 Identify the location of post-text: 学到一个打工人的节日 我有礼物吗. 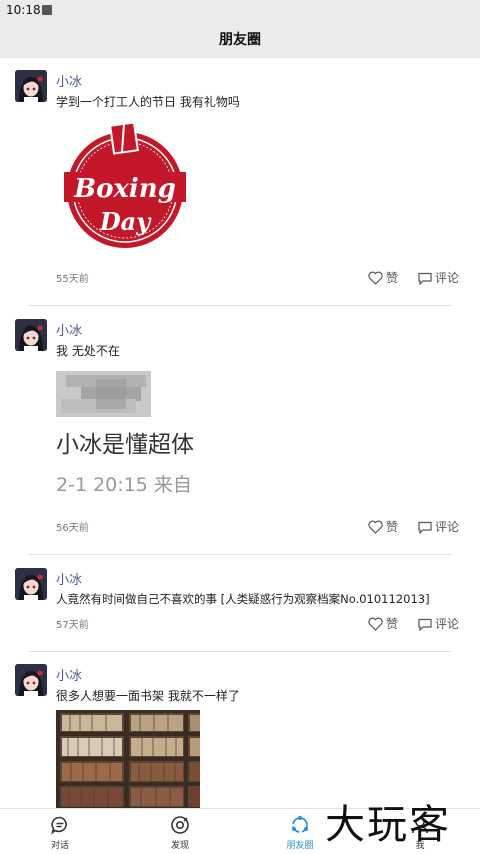
(148, 102).